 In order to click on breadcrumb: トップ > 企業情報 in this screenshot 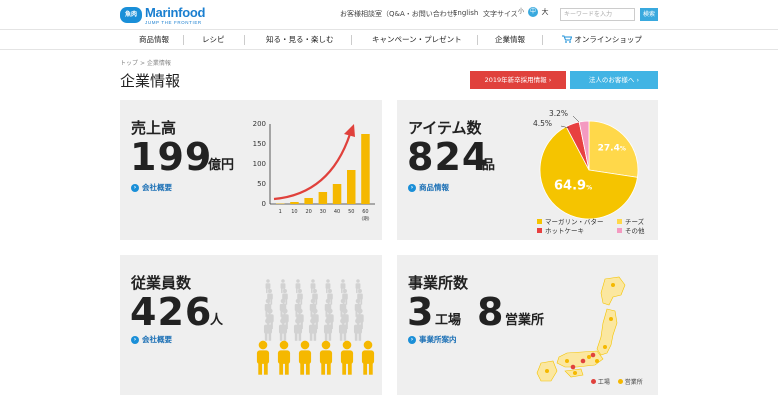, I will do `click(145, 62)`.